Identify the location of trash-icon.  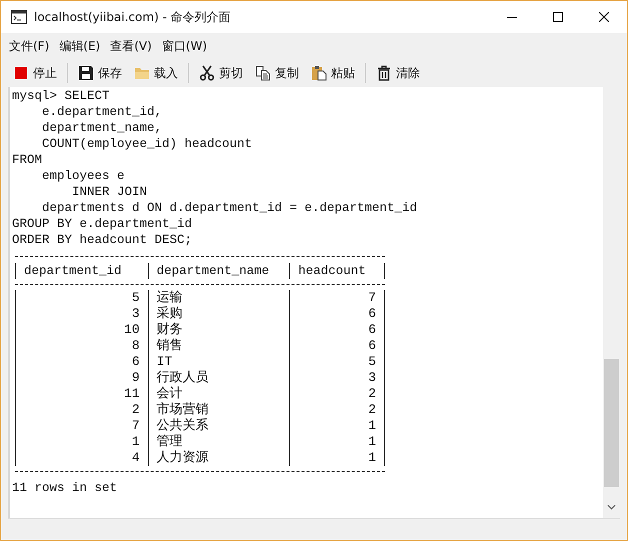
(384, 73).